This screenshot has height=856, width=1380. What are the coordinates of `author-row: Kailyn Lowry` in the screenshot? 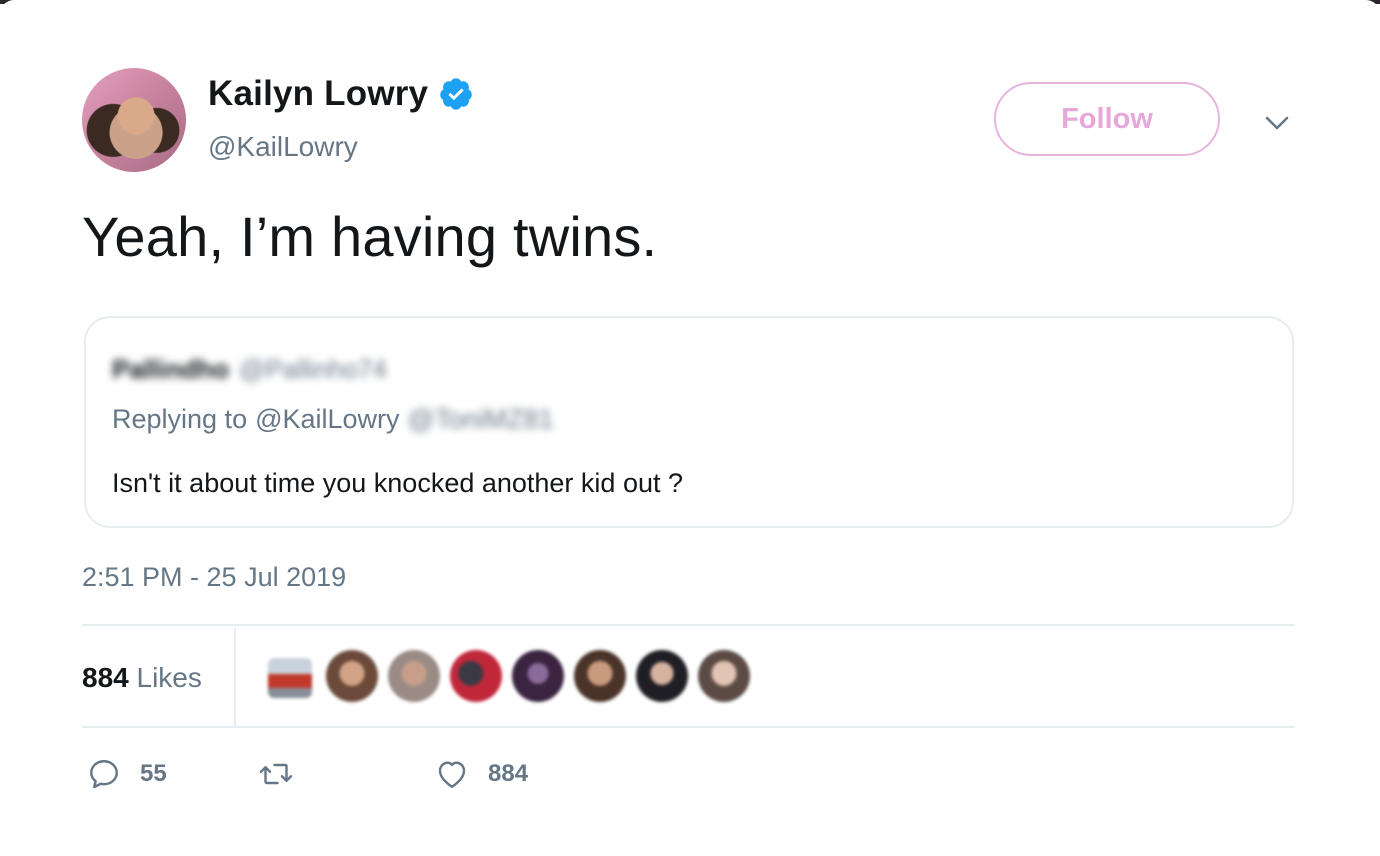 It's located at (341, 94).